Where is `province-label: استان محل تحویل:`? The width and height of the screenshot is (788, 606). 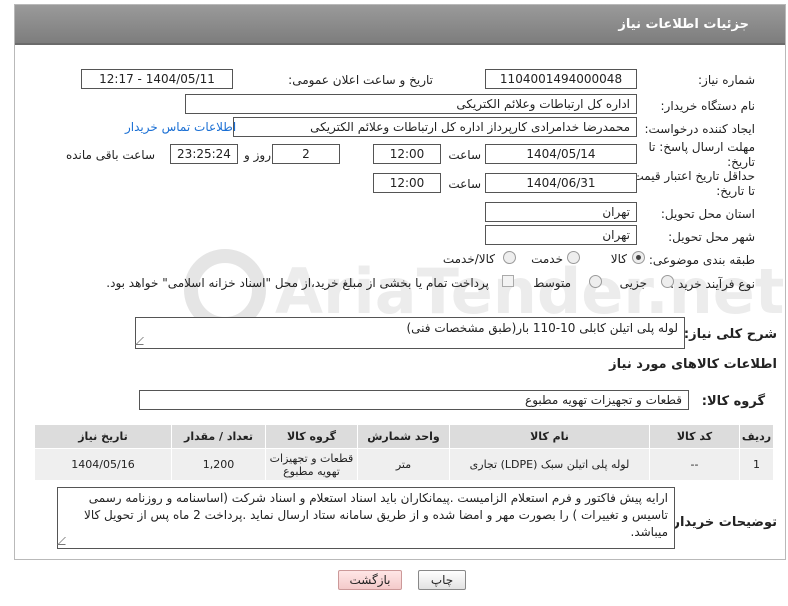
province-label: استان محل تحویل: is located at coordinates (707, 214).